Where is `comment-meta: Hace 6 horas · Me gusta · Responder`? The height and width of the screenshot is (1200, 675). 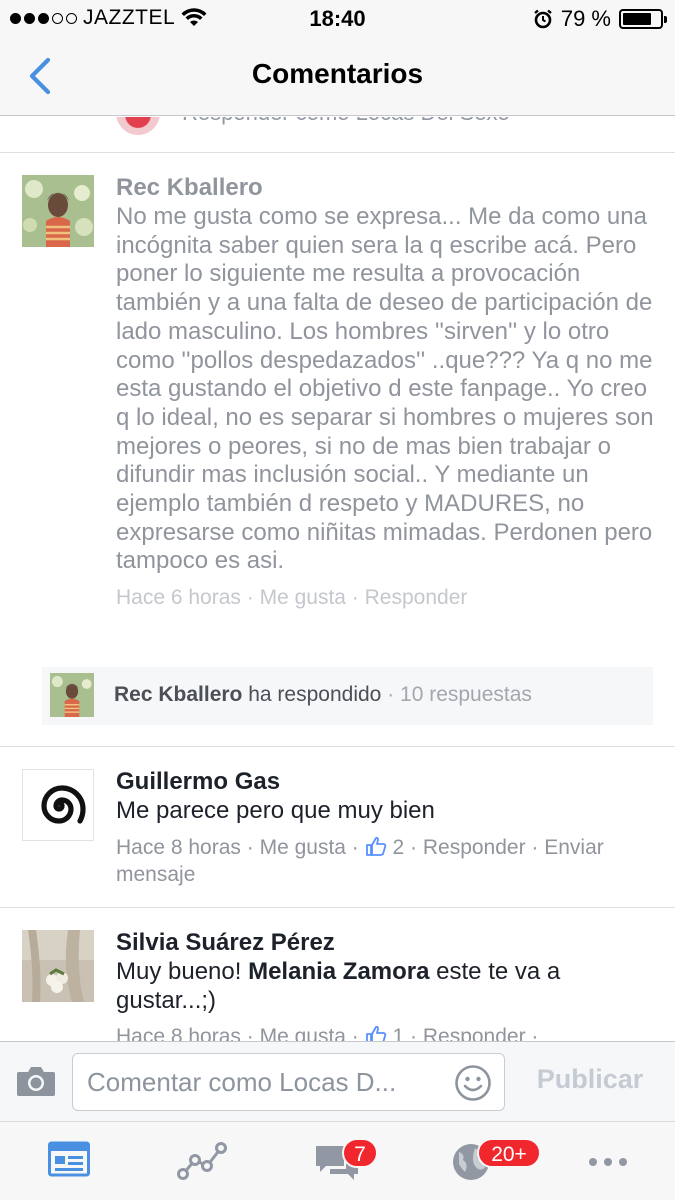 comment-meta: Hace 6 horas · Me gusta · Responder is located at coordinates (292, 598).